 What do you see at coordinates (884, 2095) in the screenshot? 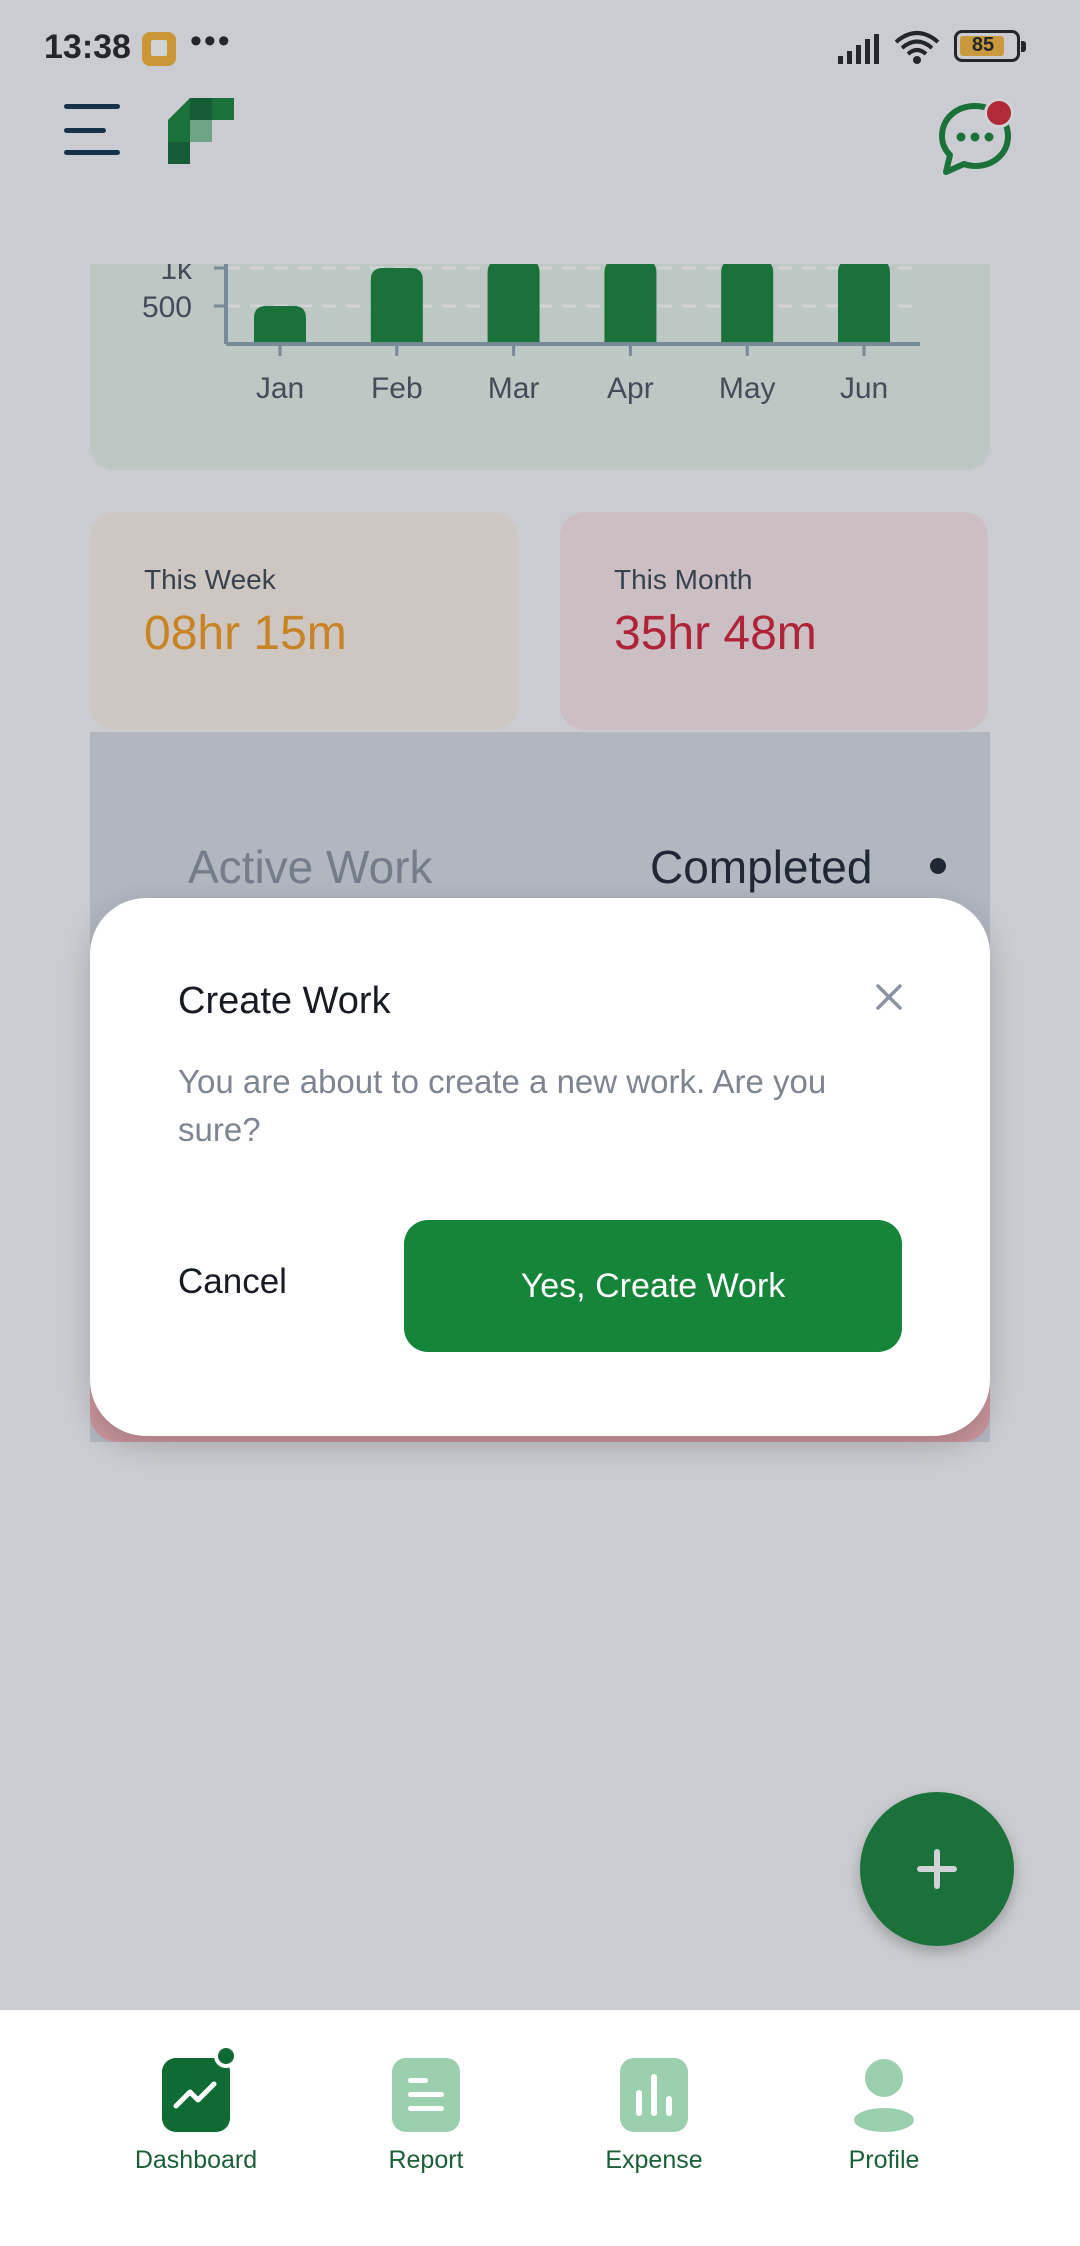
I see `profile-person-icon` at bounding box center [884, 2095].